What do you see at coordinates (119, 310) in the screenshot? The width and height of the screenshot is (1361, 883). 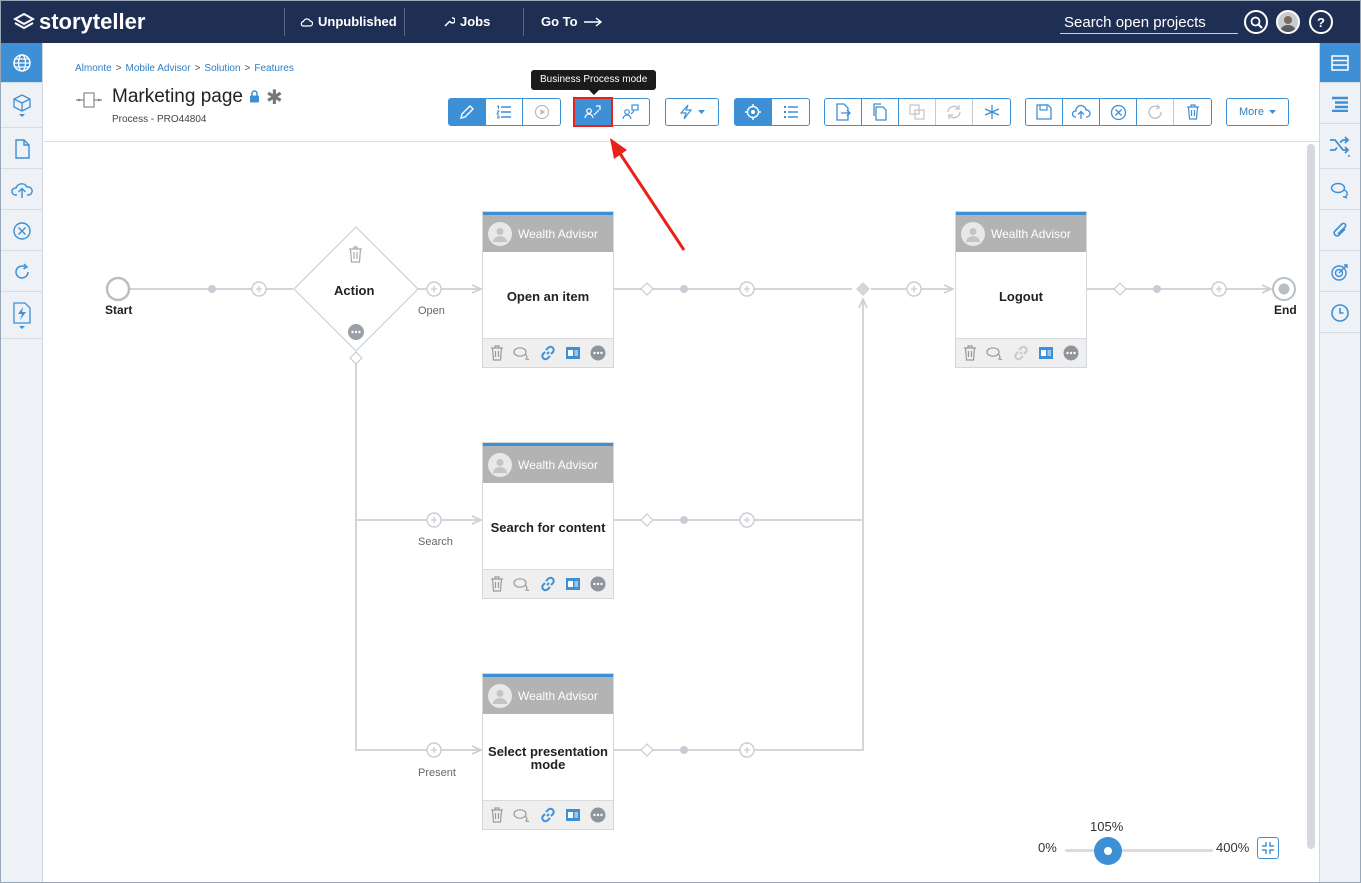 I see `start-label: Start` at bounding box center [119, 310].